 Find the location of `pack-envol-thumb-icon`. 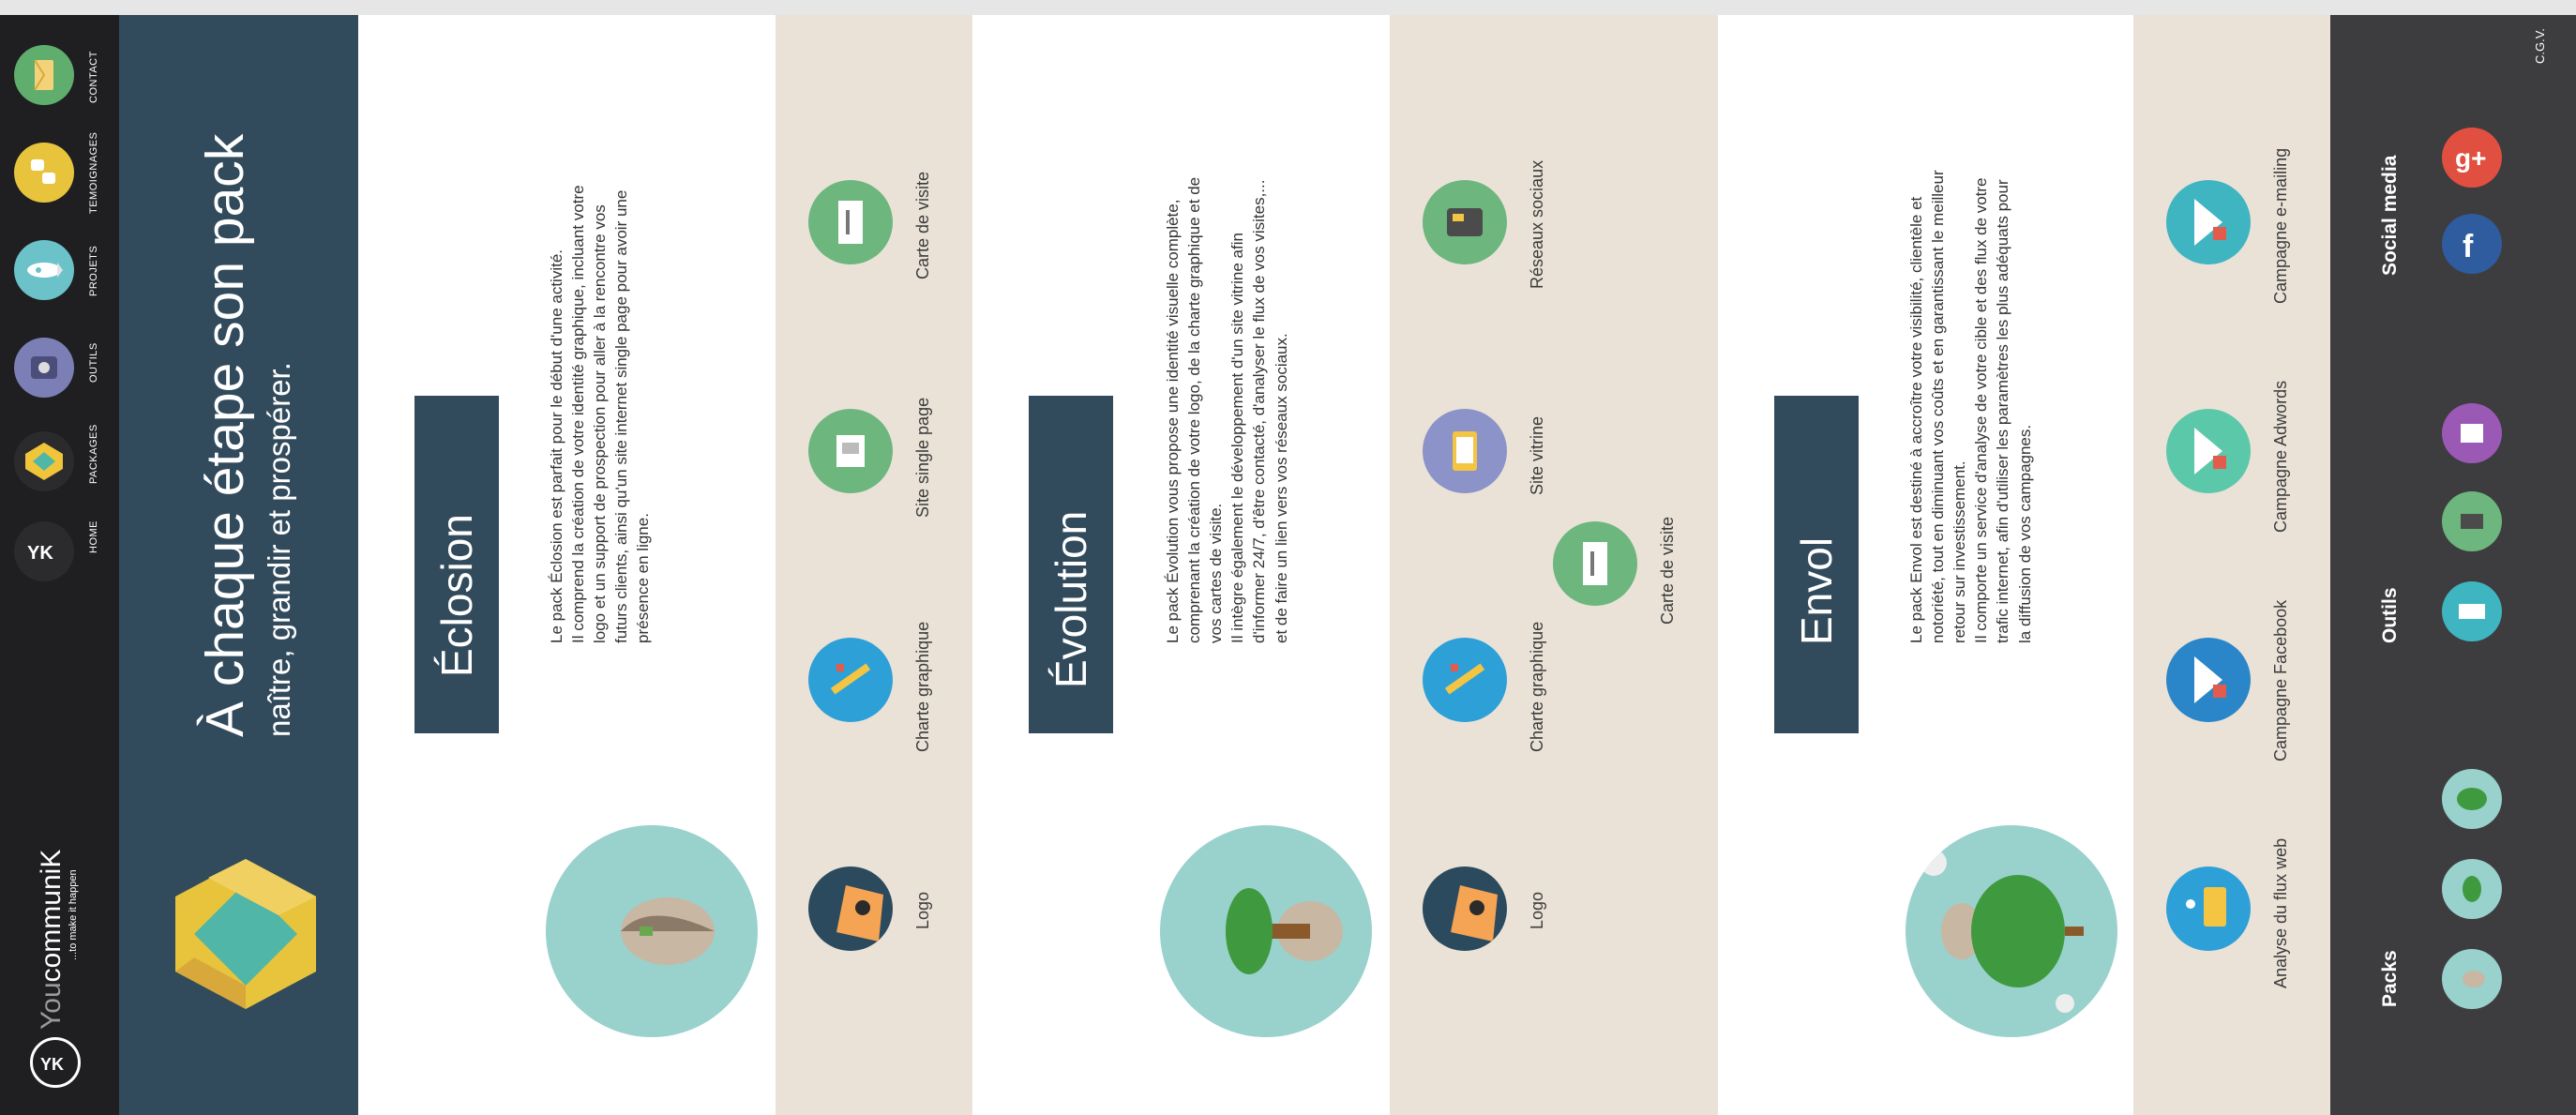

pack-envol-thumb-icon is located at coordinates (2472, 799).